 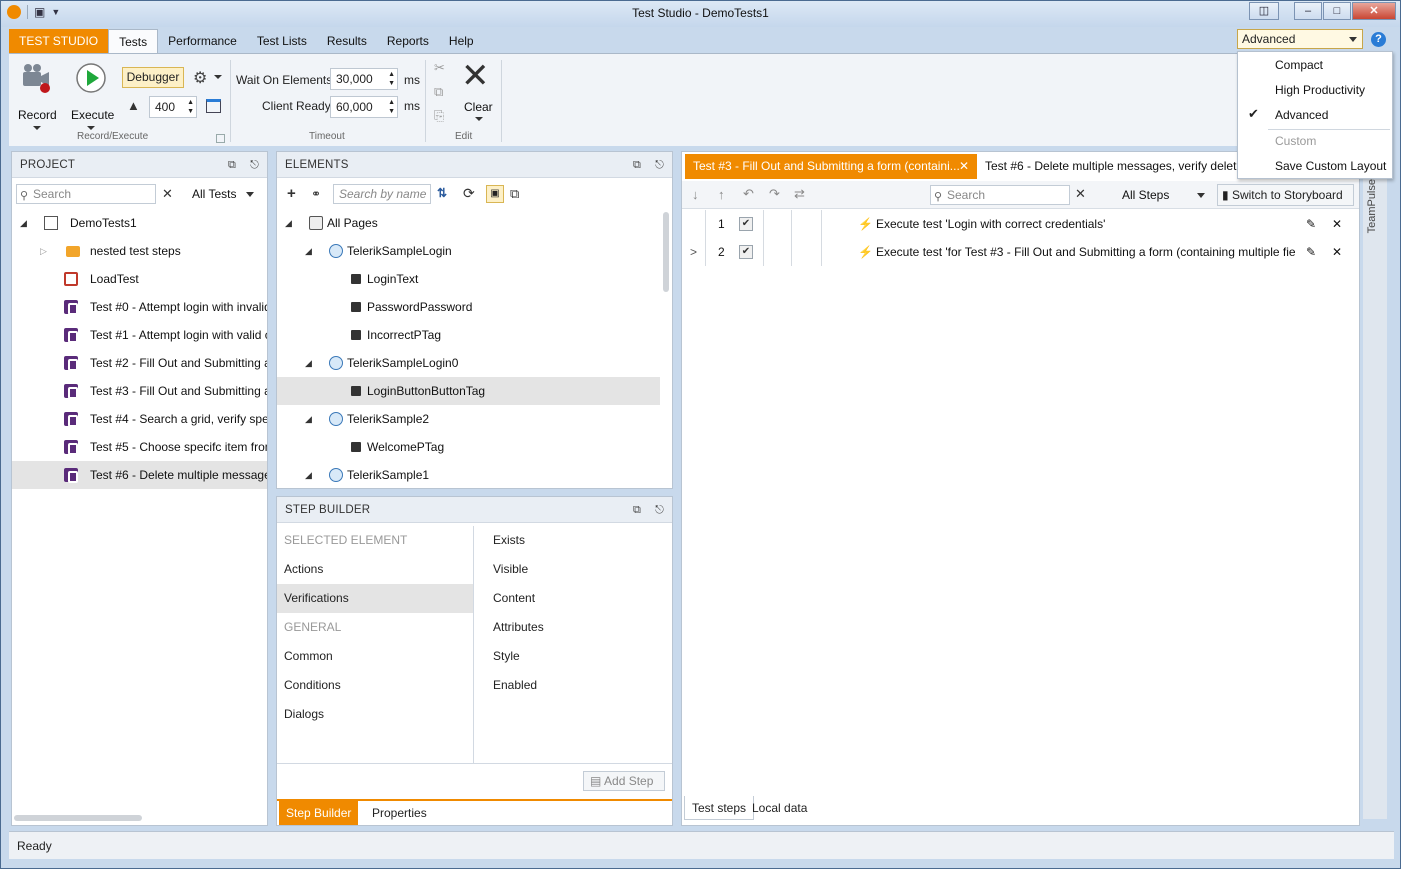 What do you see at coordinates (78, 818) in the screenshot?
I see `project-scrollbar` at bounding box center [78, 818].